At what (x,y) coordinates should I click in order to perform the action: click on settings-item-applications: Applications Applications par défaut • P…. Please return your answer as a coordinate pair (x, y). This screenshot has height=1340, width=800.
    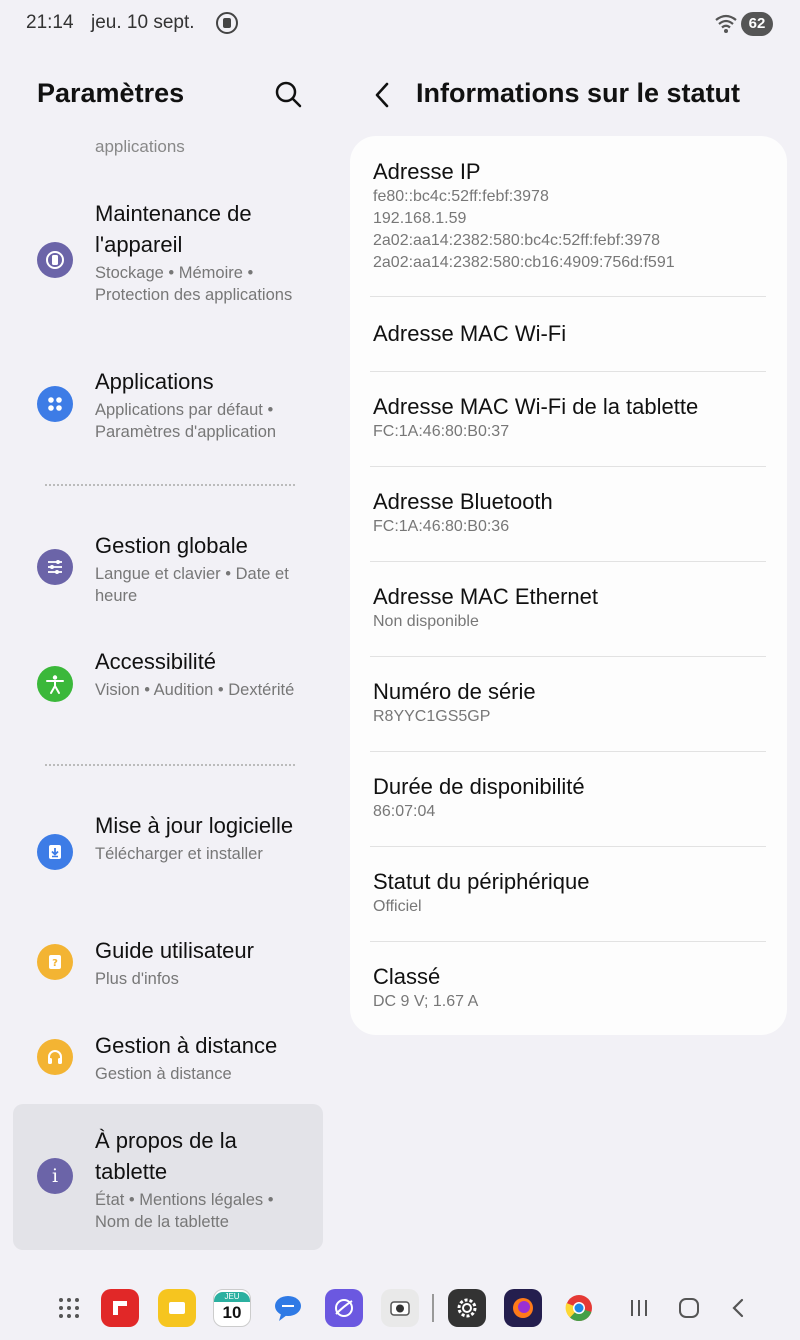
    Looking at the image, I should click on (170, 406).